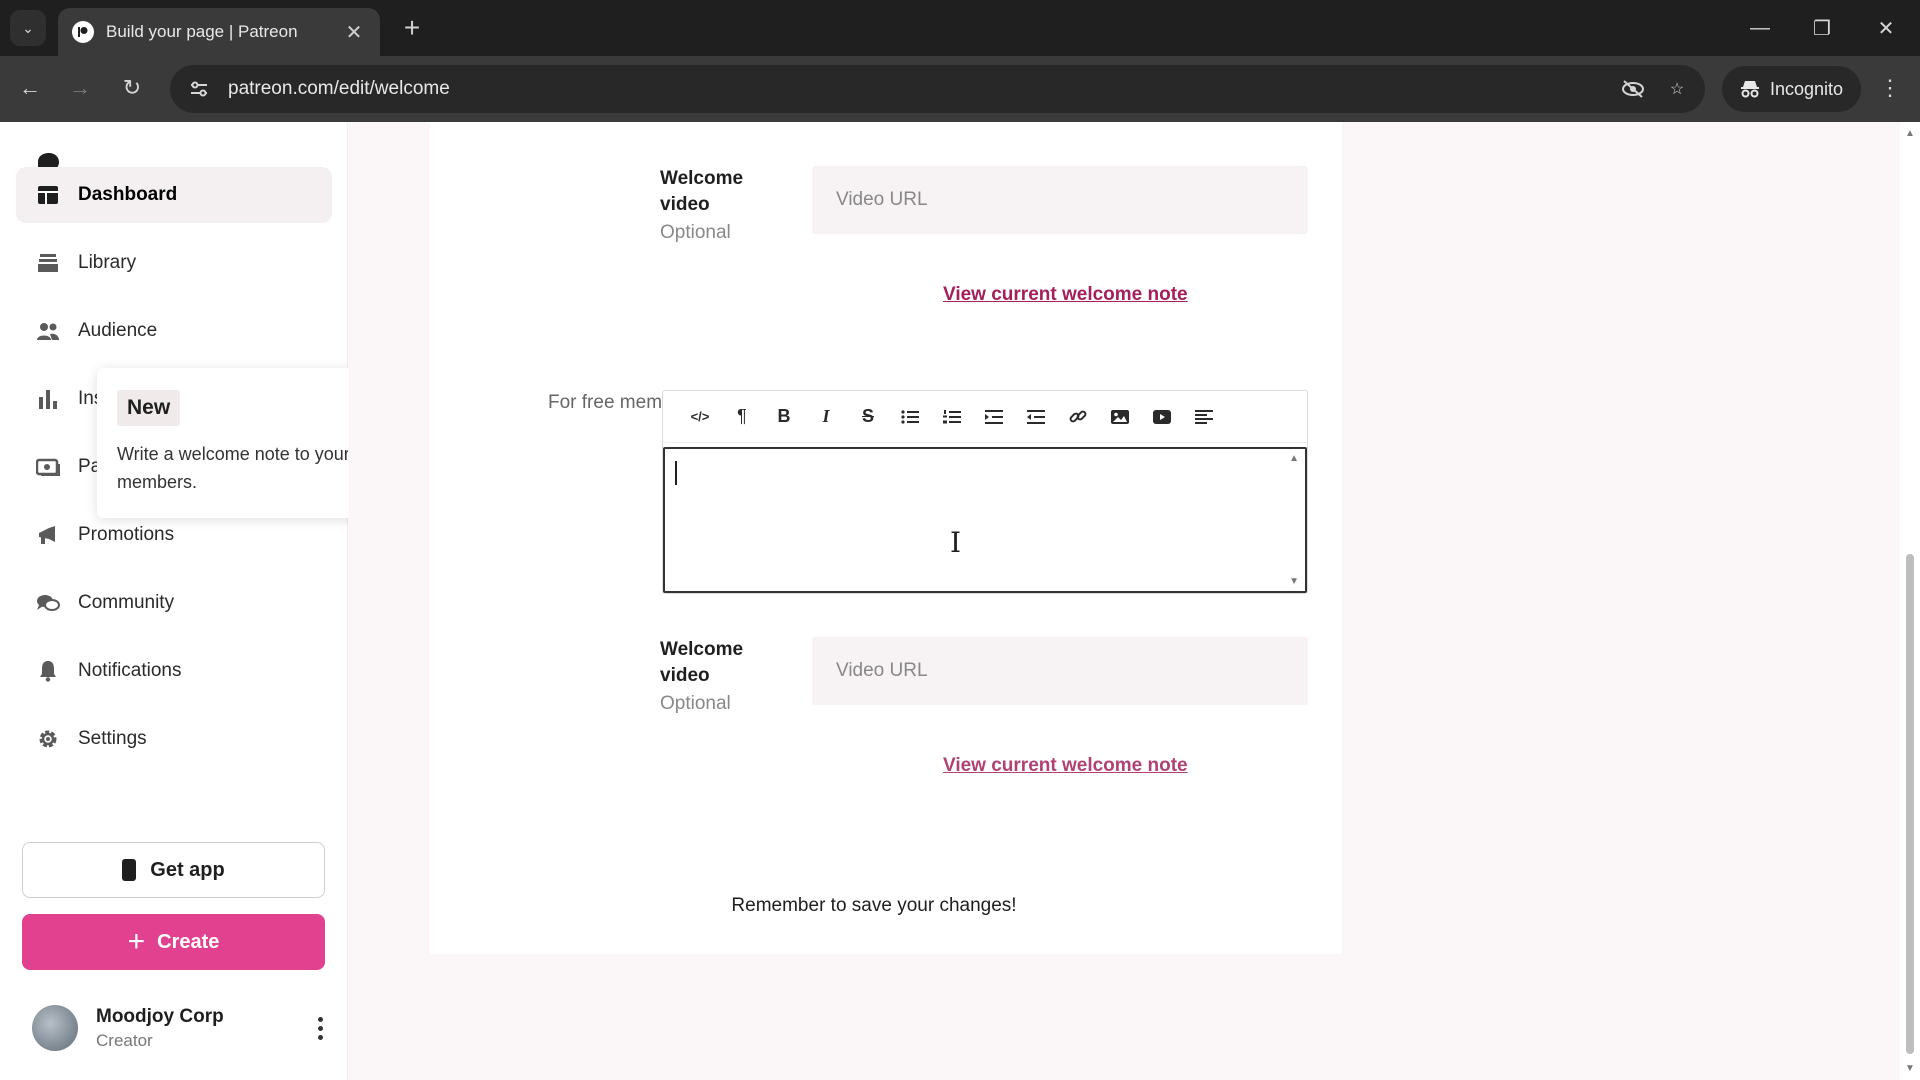 The height and width of the screenshot is (1080, 1920). I want to click on create-button: + Create, so click(173, 942).